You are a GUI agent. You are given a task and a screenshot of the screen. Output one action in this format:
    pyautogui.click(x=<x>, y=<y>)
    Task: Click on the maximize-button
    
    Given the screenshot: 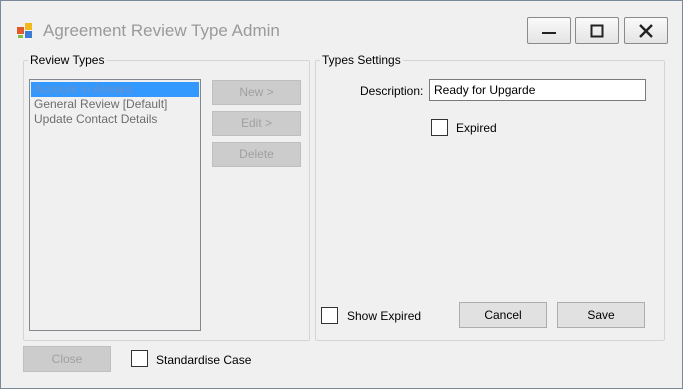 What is the action you would take?
    pyautogui.click(x=597, y=30)
    